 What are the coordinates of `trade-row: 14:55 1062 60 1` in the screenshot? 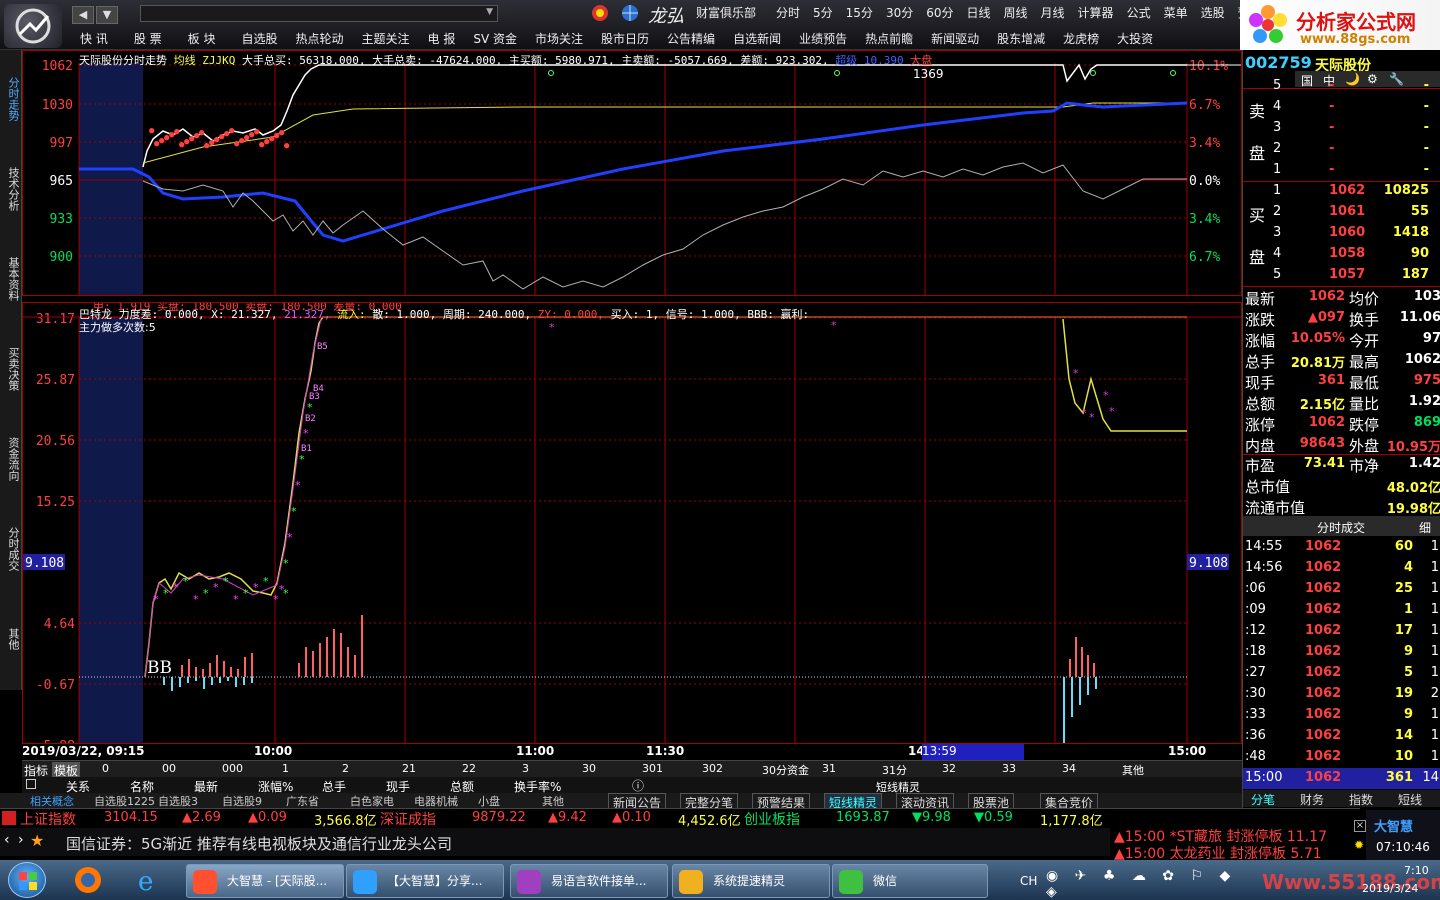 It's located at (1341, 547).